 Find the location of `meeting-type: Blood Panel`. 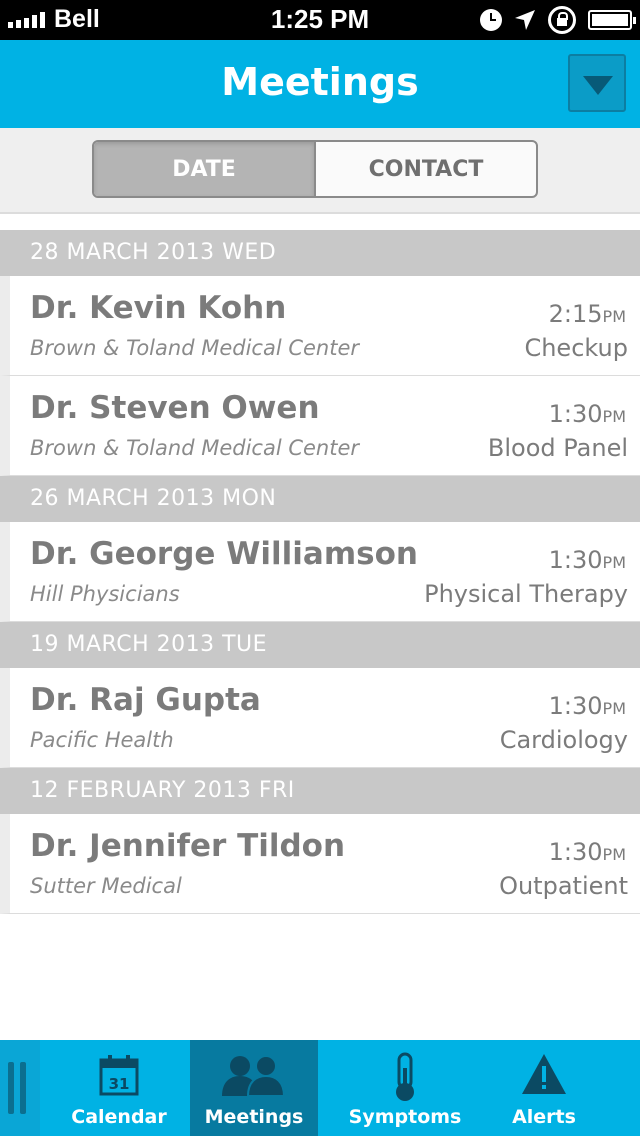

meeting-type: Blood Panel is located at coordinates (557, 448).